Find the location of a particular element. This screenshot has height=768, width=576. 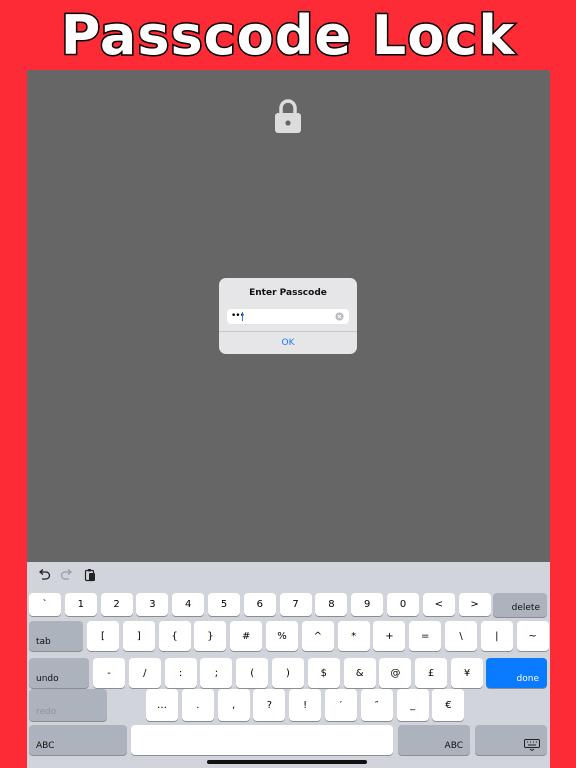

undo-icon is located at coordinates (44, 575).